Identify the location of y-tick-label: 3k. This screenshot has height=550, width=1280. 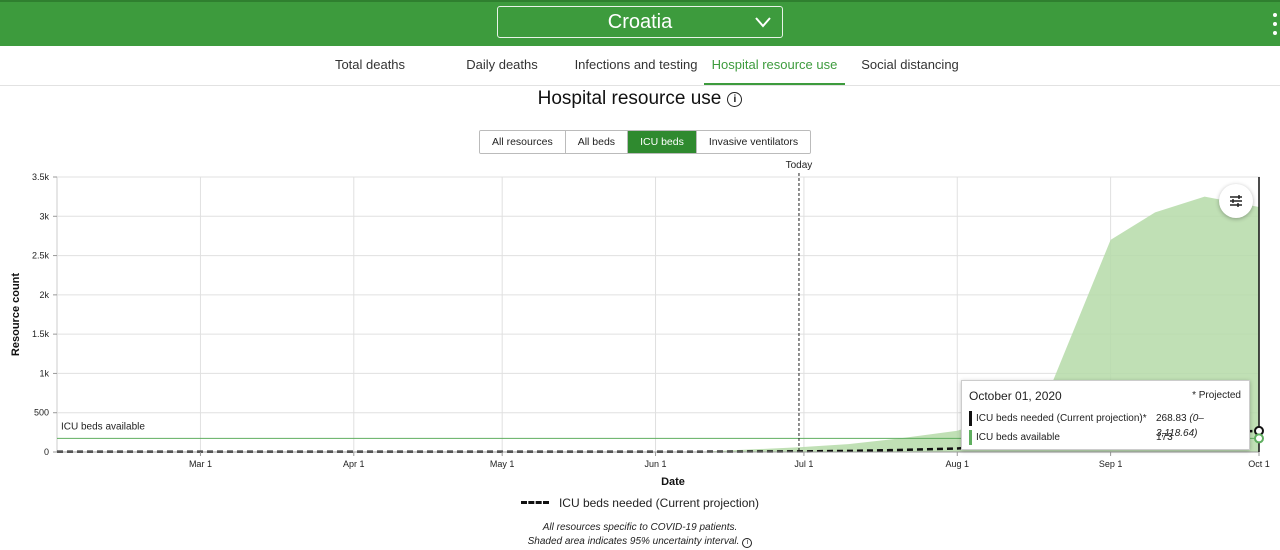
(44, 216).